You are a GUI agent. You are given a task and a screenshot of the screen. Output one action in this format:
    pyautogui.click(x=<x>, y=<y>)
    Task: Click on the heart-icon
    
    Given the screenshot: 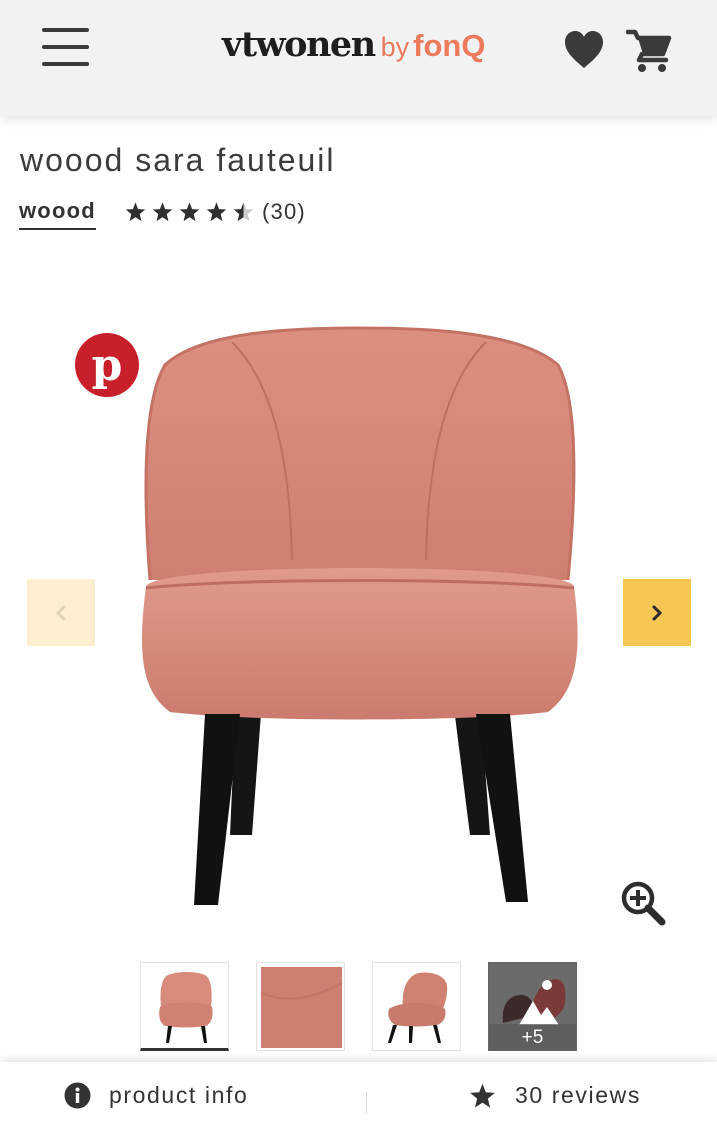 What is the action you would take?
    pyautogui.click(x=584, y=50)
    